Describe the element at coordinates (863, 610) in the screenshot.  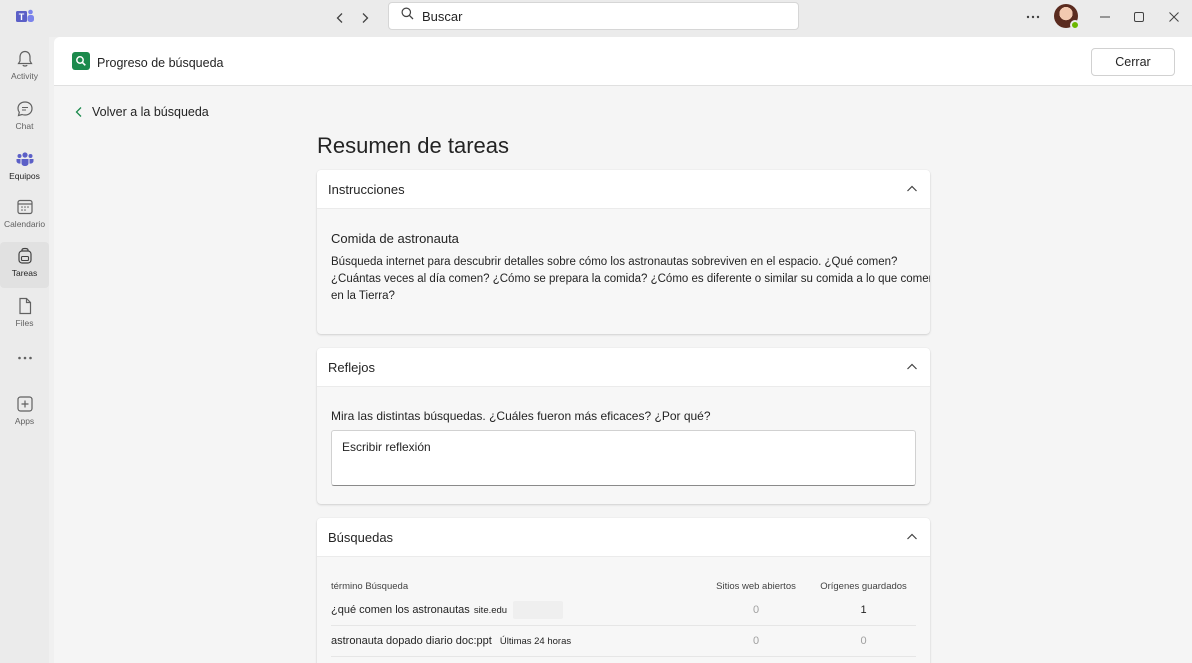
I see `sources-saved-count: 1` at that location.